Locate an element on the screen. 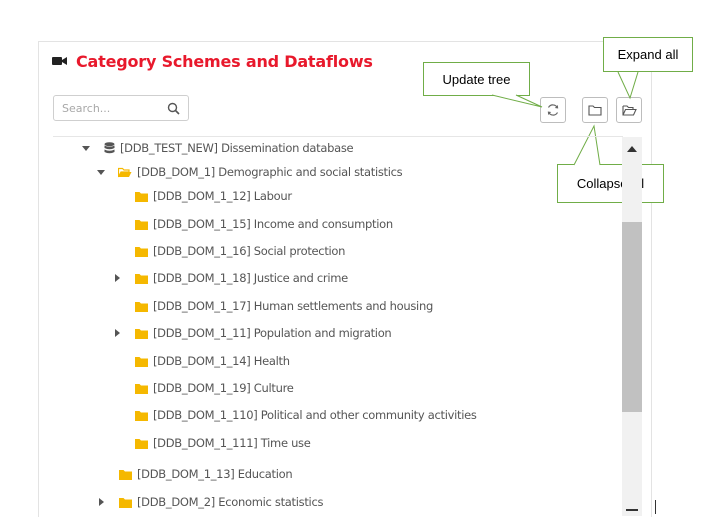 The image size is (716, 532). tree-node: [DDB_DOM_1_12] Labour is located at coordinates (213, 196).